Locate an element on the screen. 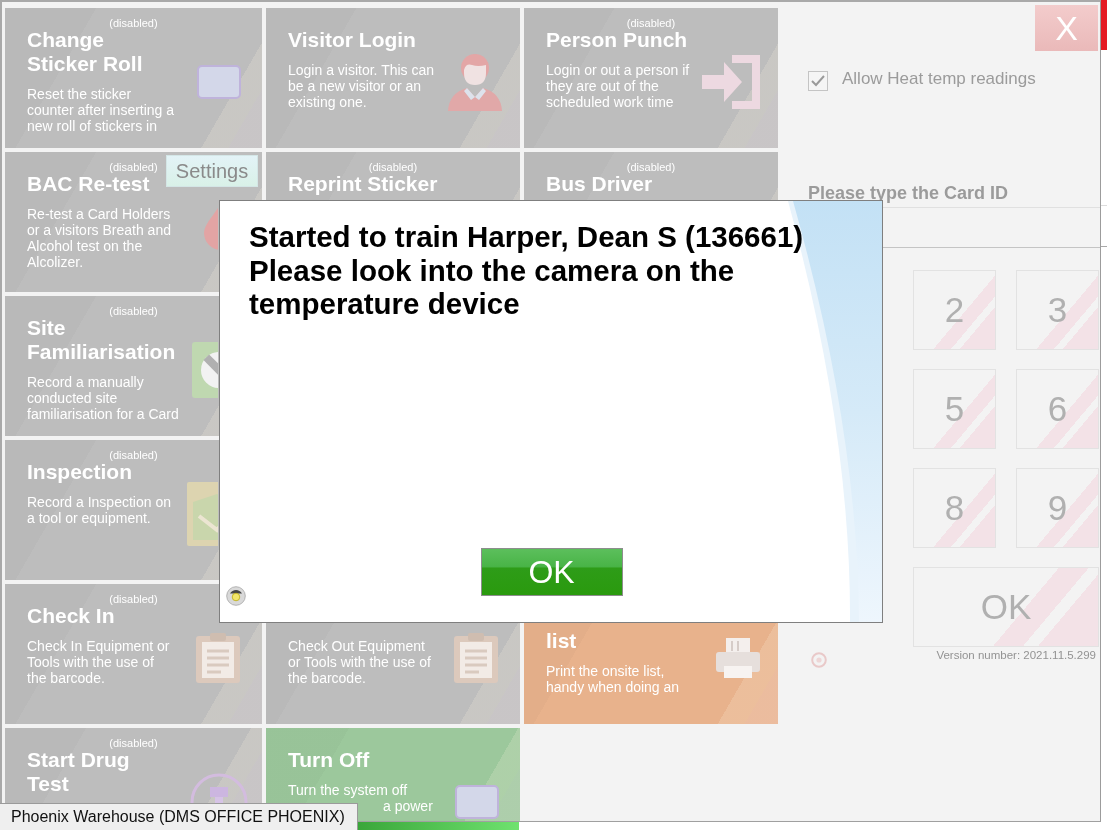 The image size is (1107, 830). tile-title: Inspection is located at coordinates (79, 472).